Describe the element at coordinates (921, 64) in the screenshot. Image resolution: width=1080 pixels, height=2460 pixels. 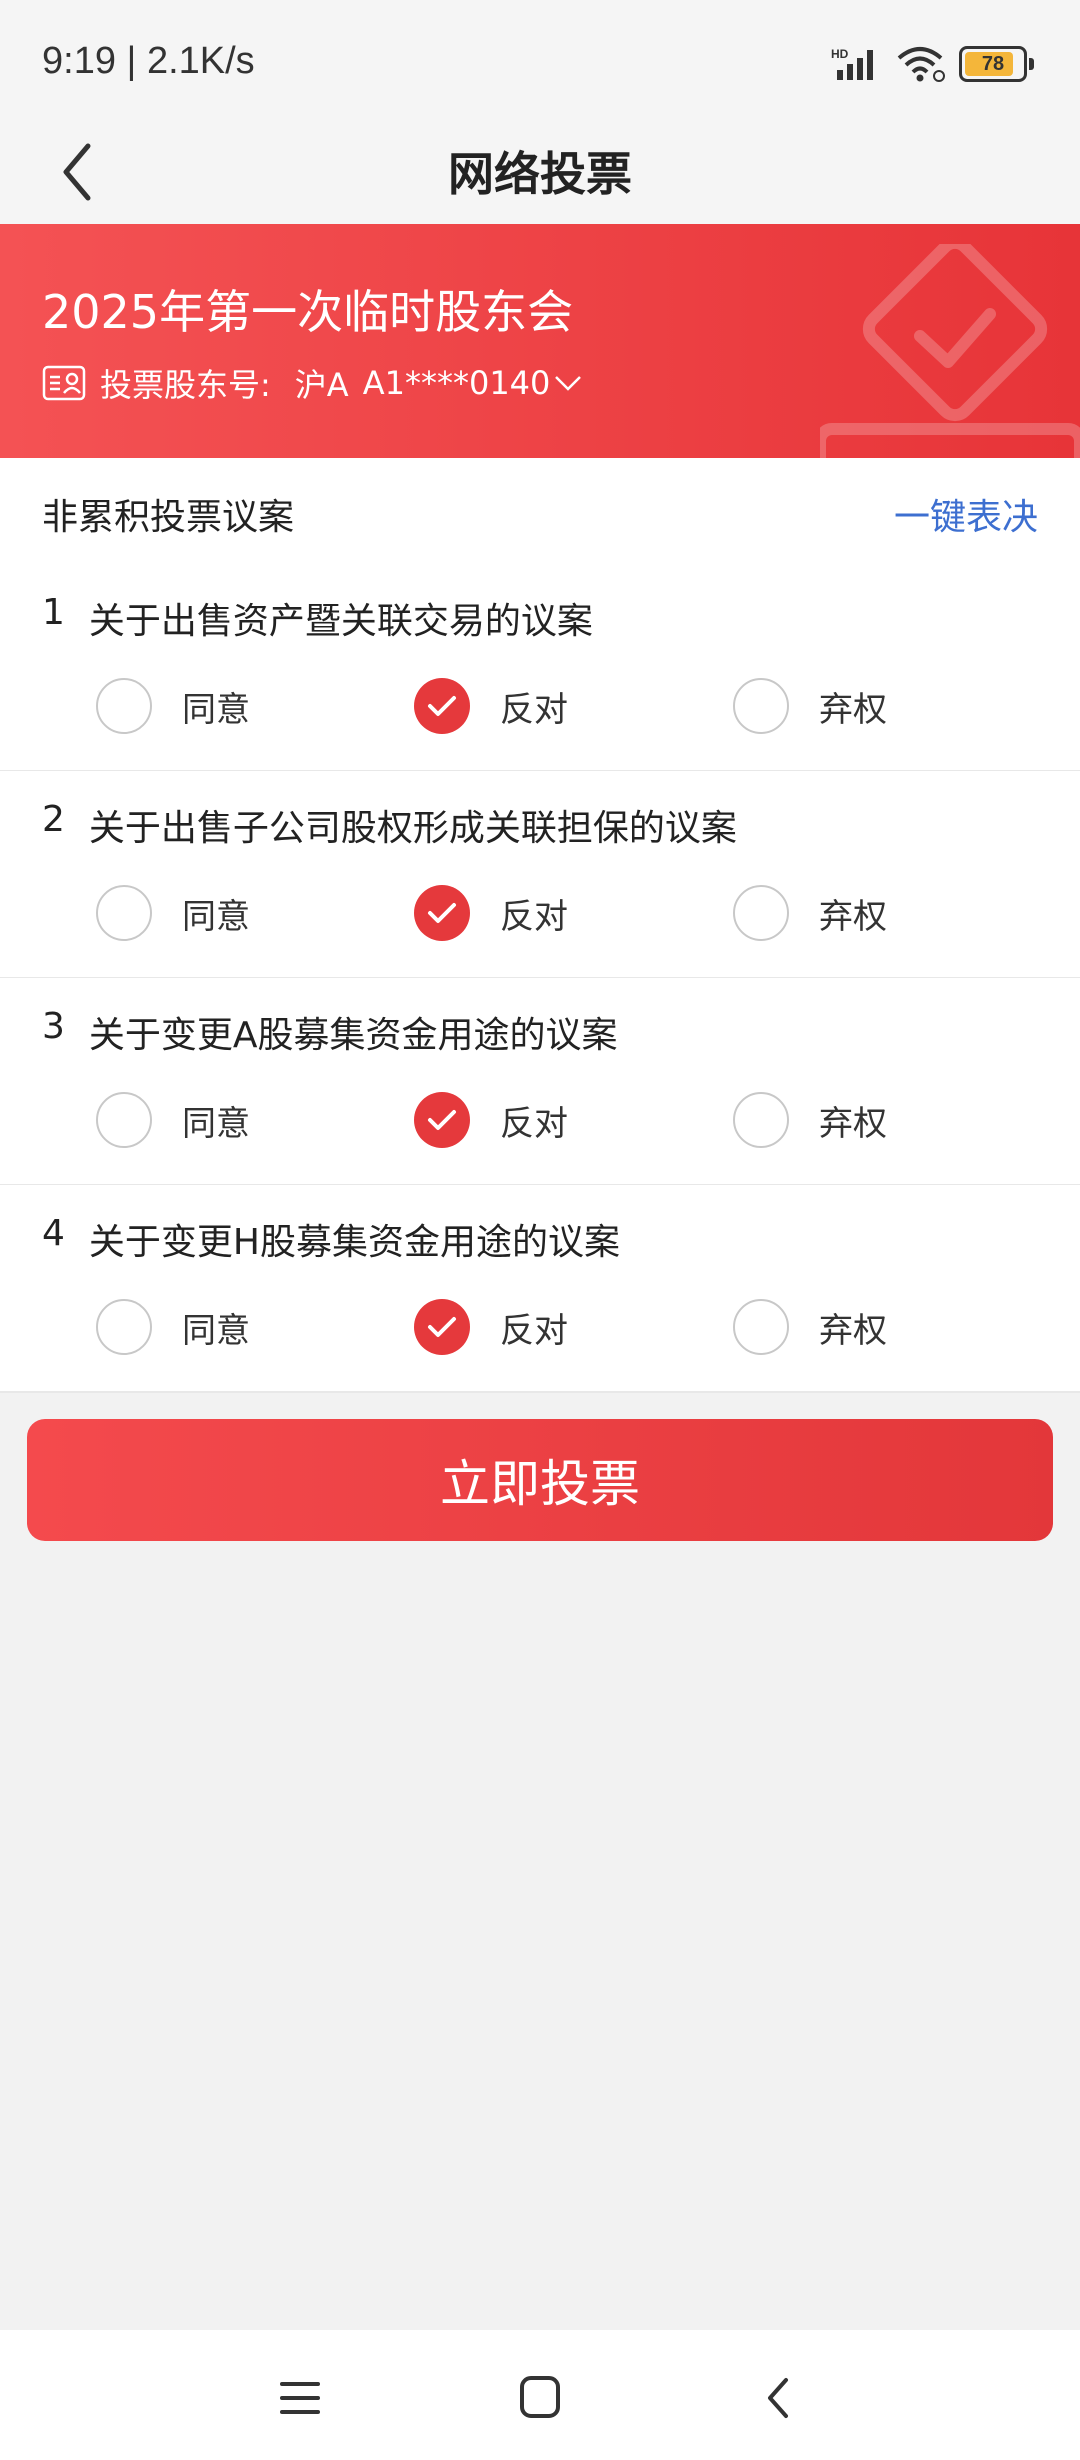
I see `wifi-icon` at that location.